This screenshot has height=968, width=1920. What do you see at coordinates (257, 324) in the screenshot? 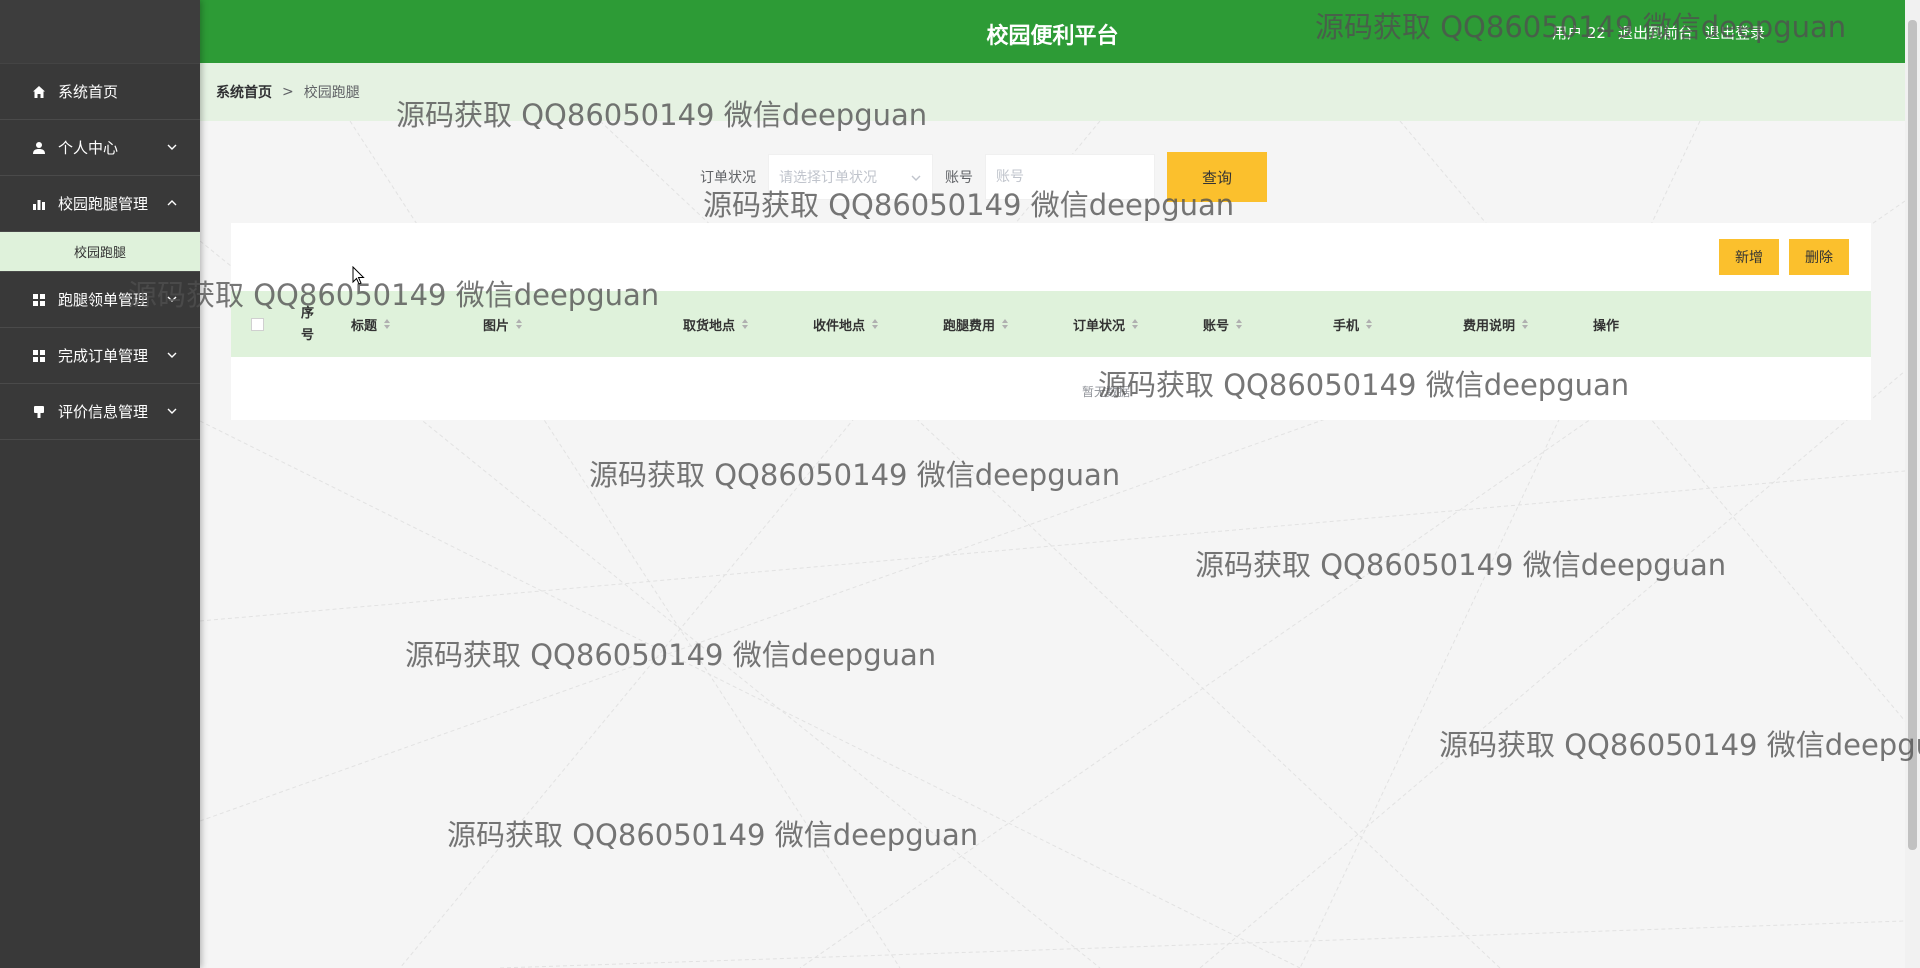
I see `select-all-checkbox` at bounding box center [257, 324].